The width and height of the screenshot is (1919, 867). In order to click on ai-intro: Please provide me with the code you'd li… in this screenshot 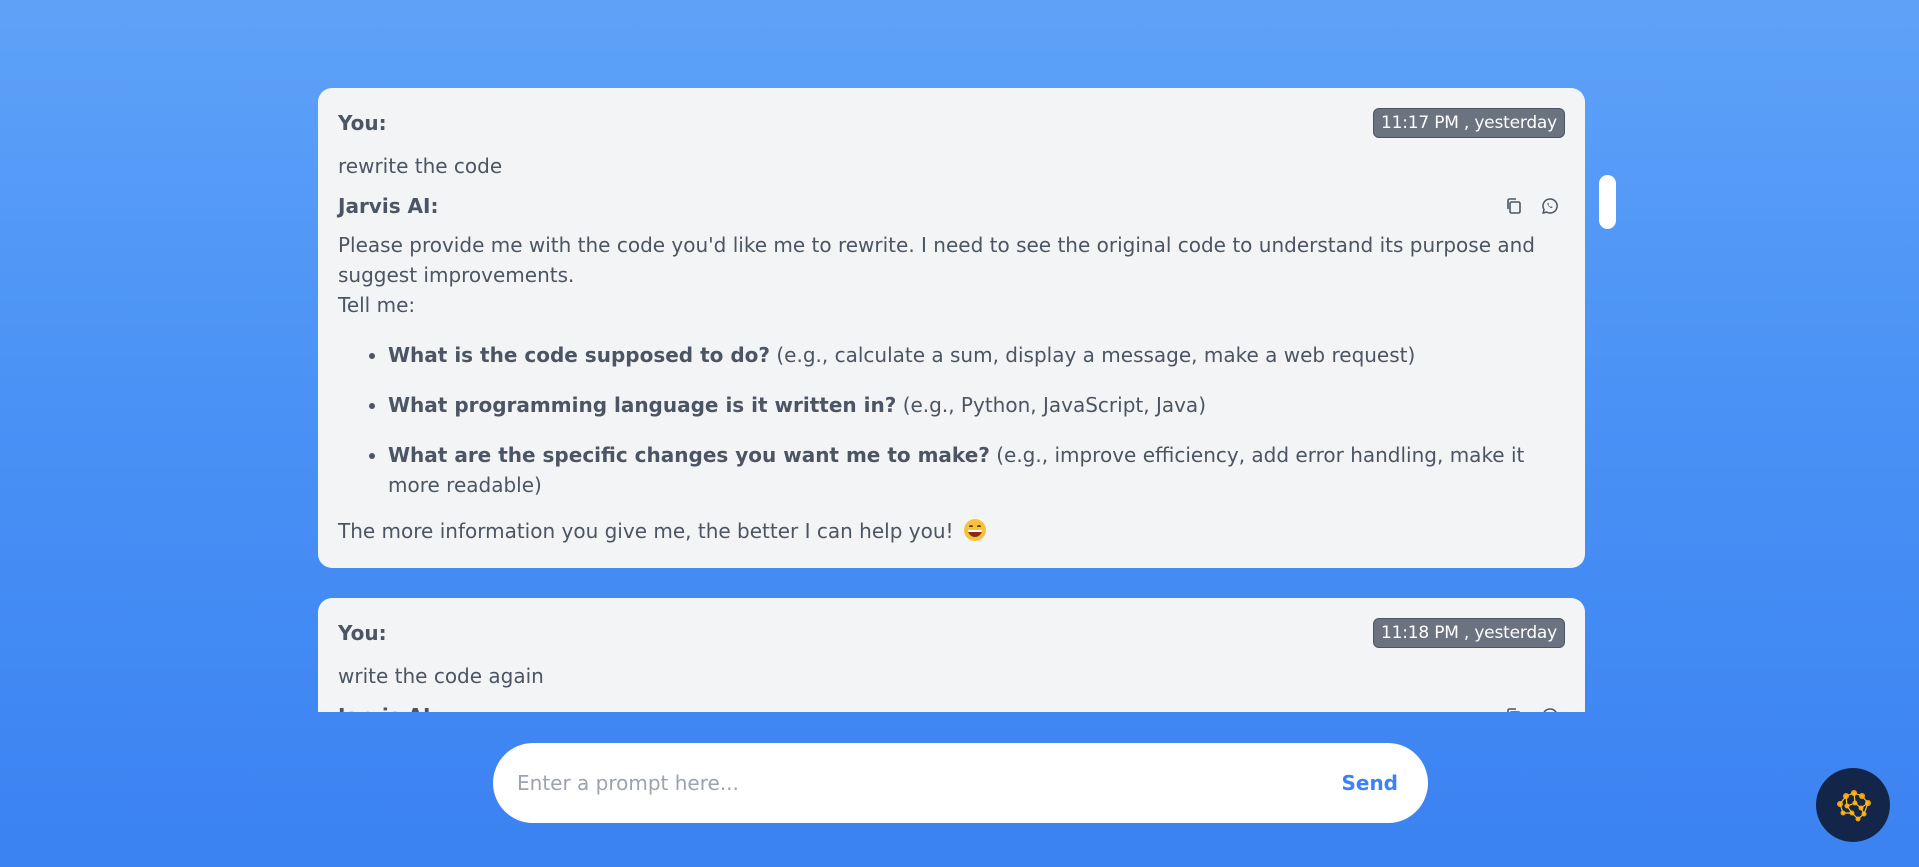, I will do `click(937, 260)`.